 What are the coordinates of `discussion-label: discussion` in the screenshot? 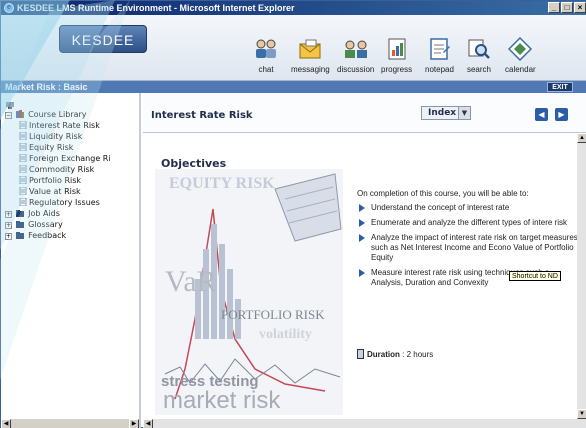 It's located at (356, 69).